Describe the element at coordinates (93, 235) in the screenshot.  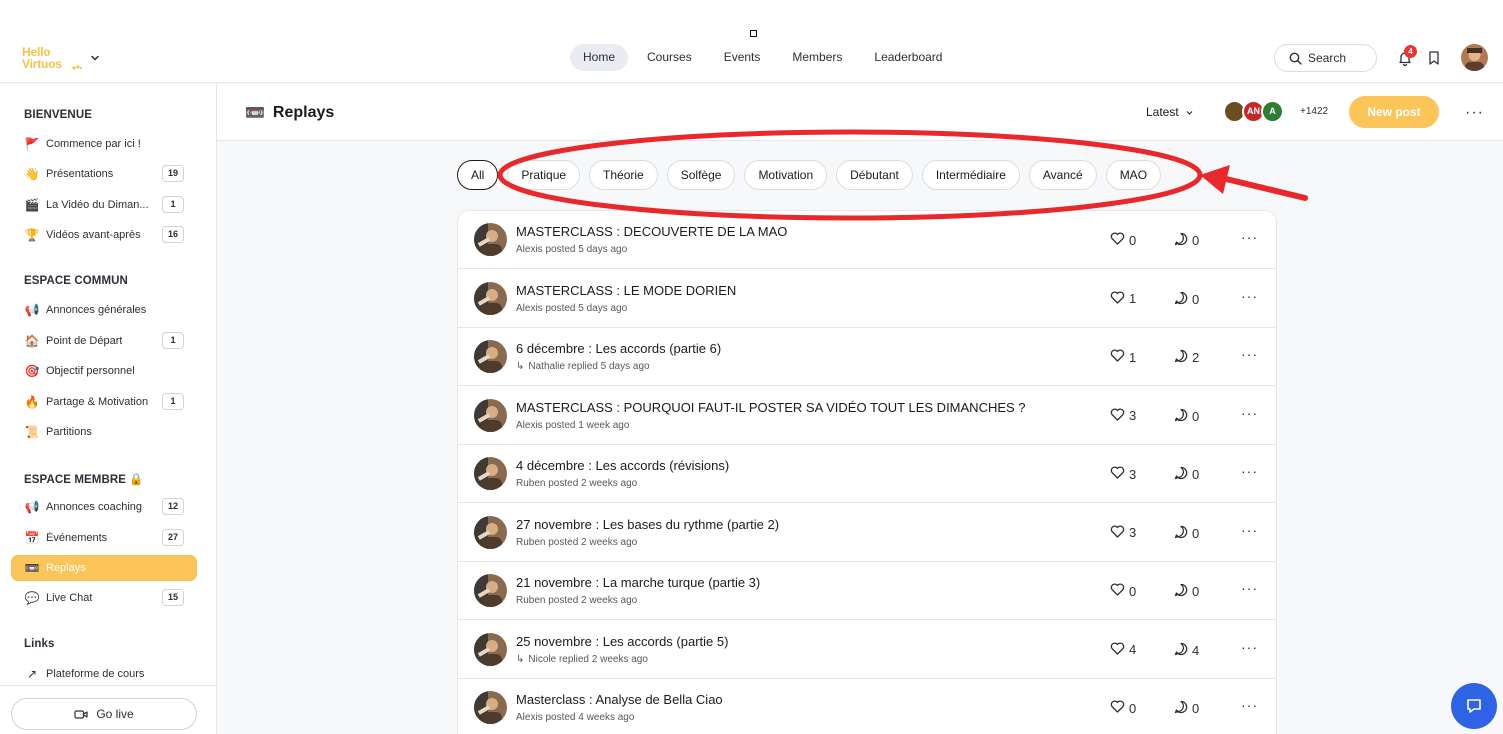
I see `sidebar-item-label: Vidéos avant-après` at that location.